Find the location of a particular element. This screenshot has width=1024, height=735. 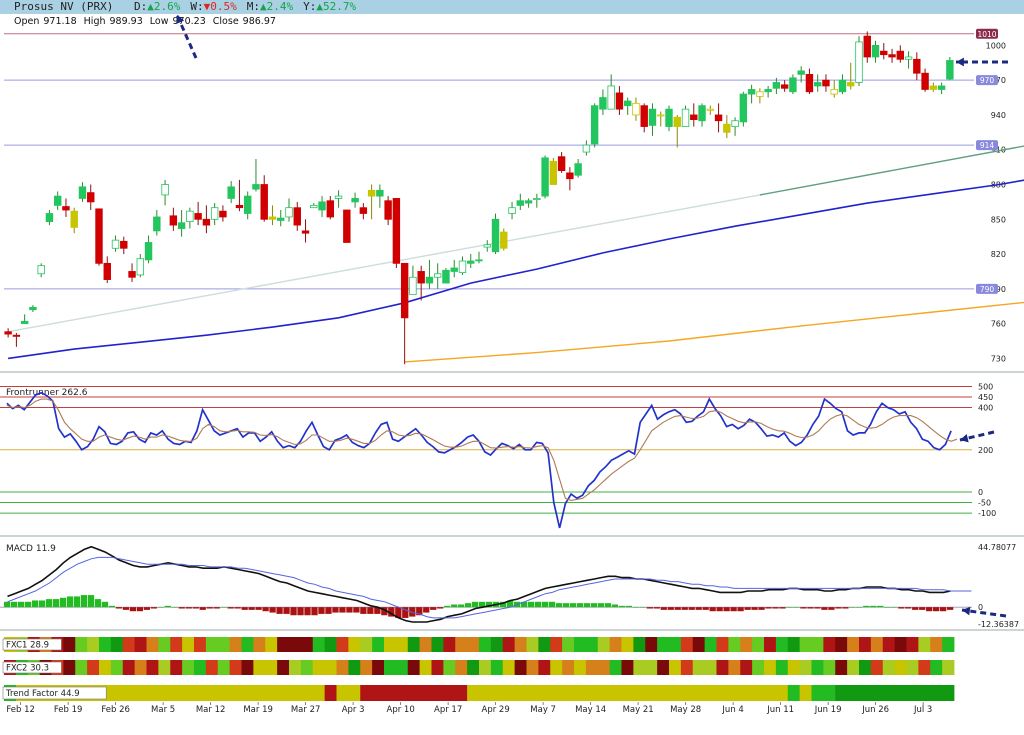

price-y-tick: 940 is located at coordinates (998, 115).